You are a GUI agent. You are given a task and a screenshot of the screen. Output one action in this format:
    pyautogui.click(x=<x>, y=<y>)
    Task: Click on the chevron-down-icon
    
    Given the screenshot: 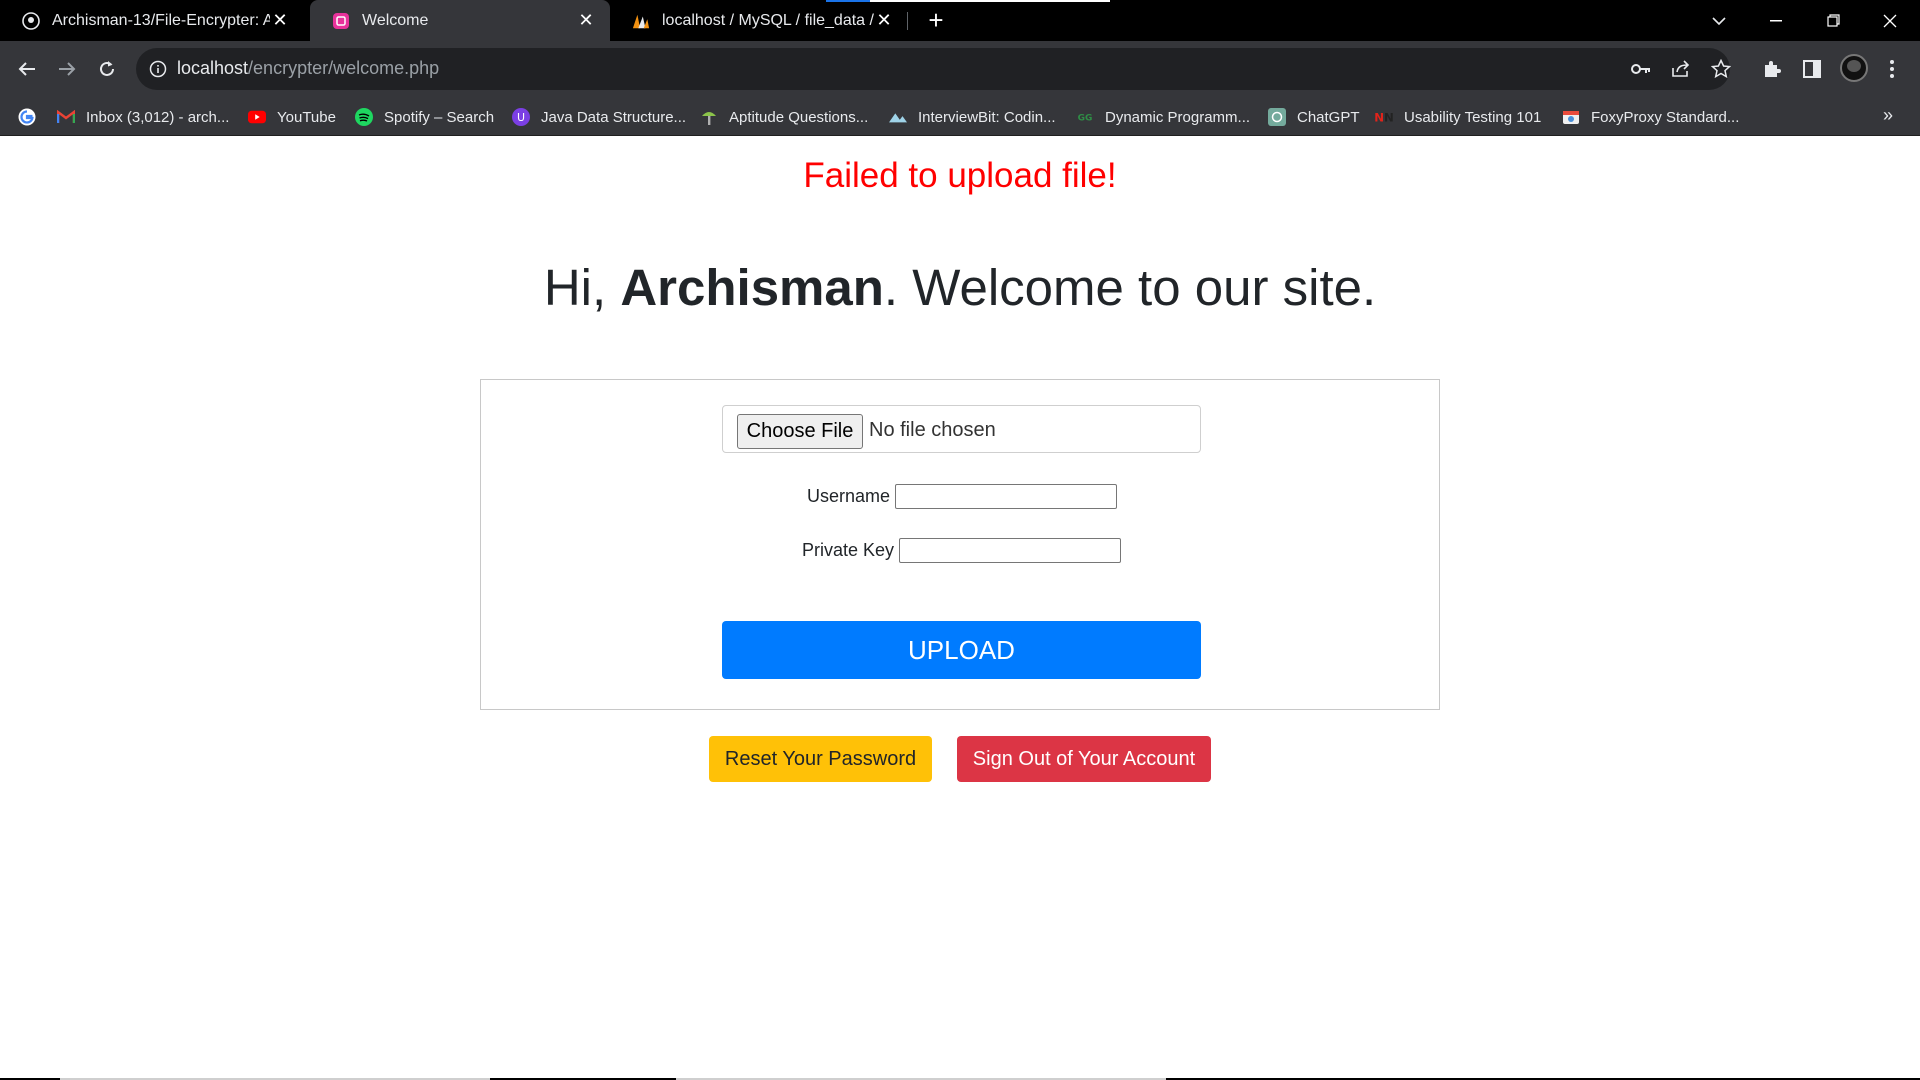 What is the action you would take?
    pyautogui.click(x=1719, y=20)
    